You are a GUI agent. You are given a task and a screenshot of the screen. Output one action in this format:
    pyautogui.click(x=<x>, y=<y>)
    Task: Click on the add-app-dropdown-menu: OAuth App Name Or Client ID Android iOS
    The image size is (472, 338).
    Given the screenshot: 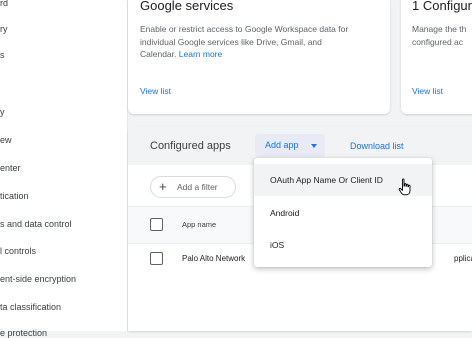 What is the action you would take?
    pyautogui.click(x=343, y=212)
    